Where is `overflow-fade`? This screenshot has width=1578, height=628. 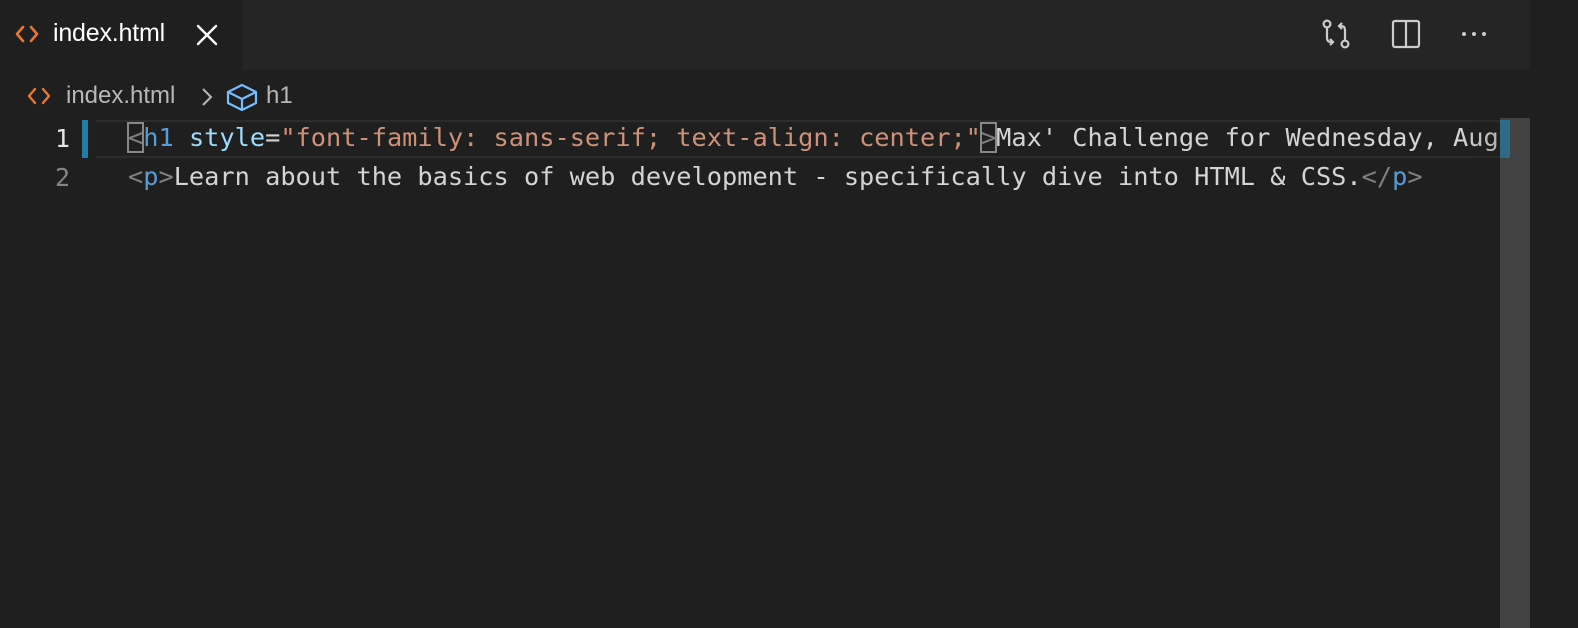 overflow-fade is located at coordinates (1480, 158).